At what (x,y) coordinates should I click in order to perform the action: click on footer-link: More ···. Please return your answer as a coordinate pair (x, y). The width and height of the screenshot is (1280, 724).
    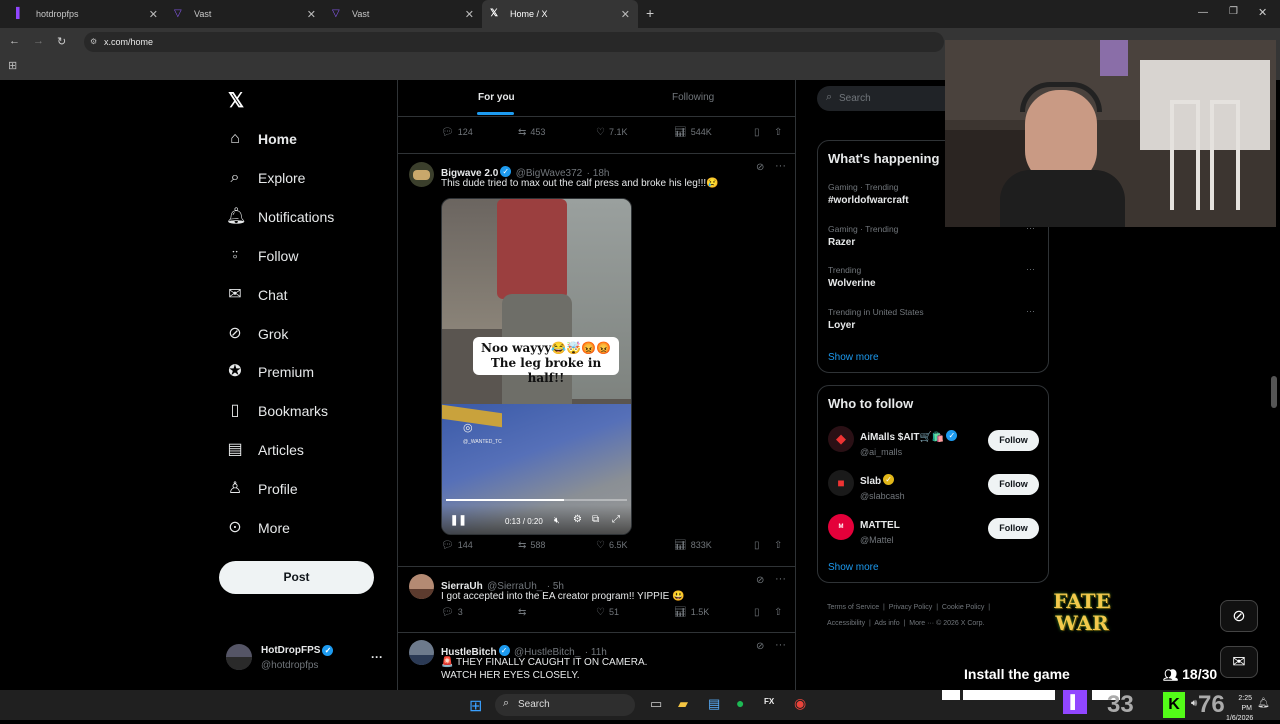
    Looking at the image, I should click on (921, 623).